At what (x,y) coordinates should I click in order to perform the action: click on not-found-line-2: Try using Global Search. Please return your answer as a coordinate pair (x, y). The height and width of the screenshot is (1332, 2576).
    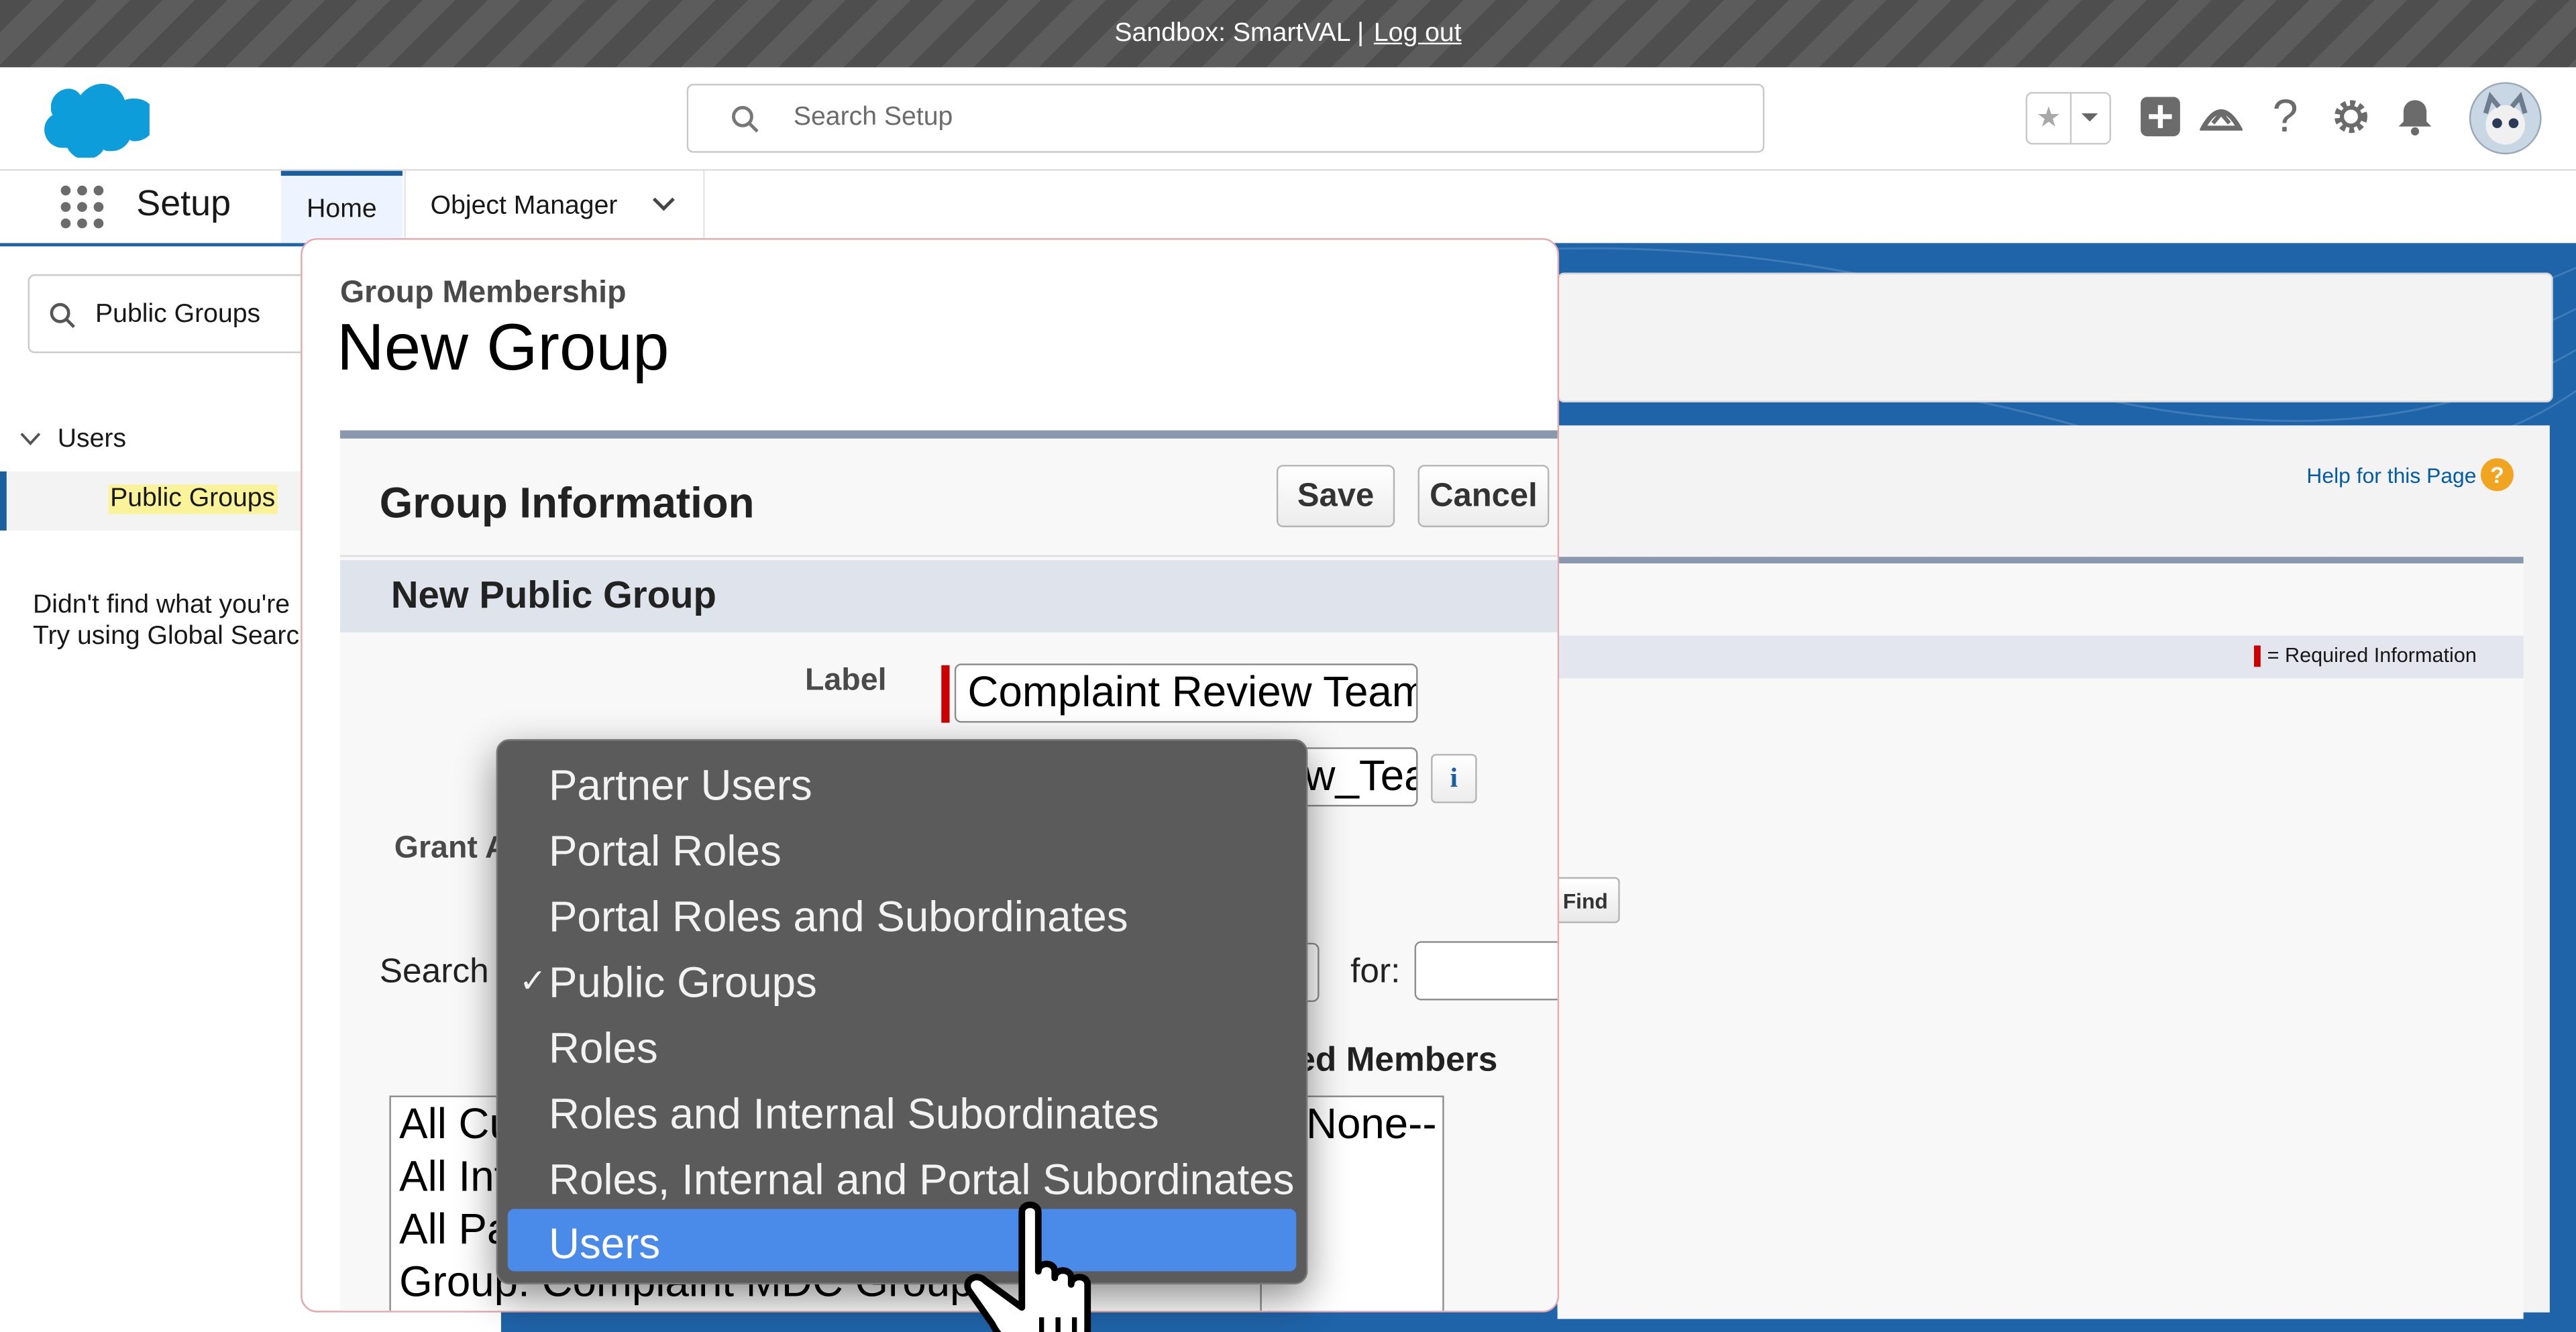
    Looking at the image, I should click on (173, 636).